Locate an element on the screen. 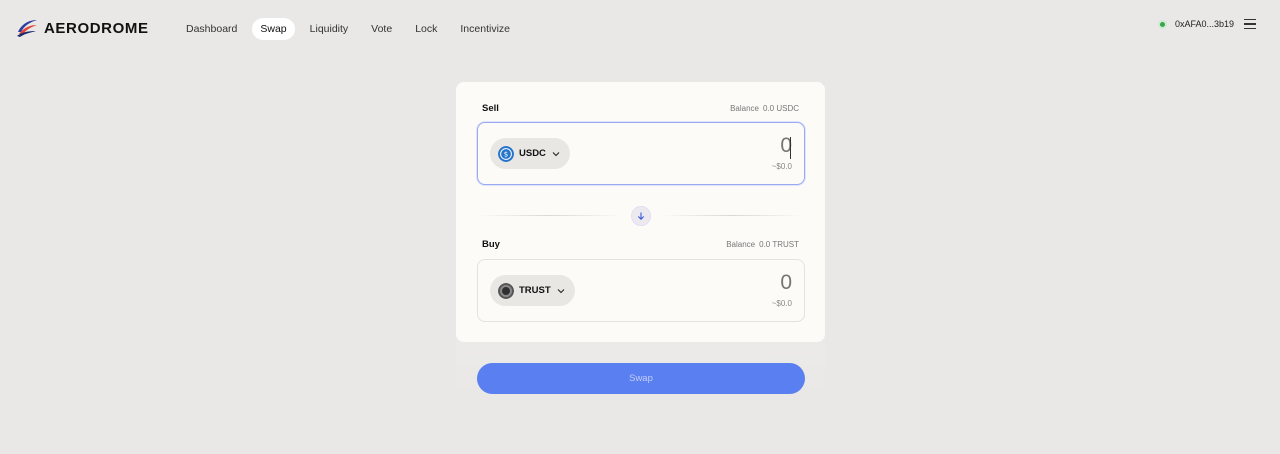 The height and width of the screenshot is (454, 1280). text-cursor is located at coordinates (790, 148).